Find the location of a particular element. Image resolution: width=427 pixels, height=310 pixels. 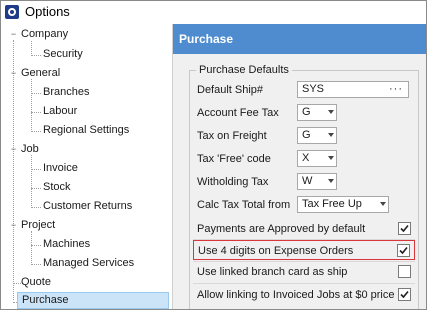

collapse-general-toggle: − is located at coordinates (13, 73).